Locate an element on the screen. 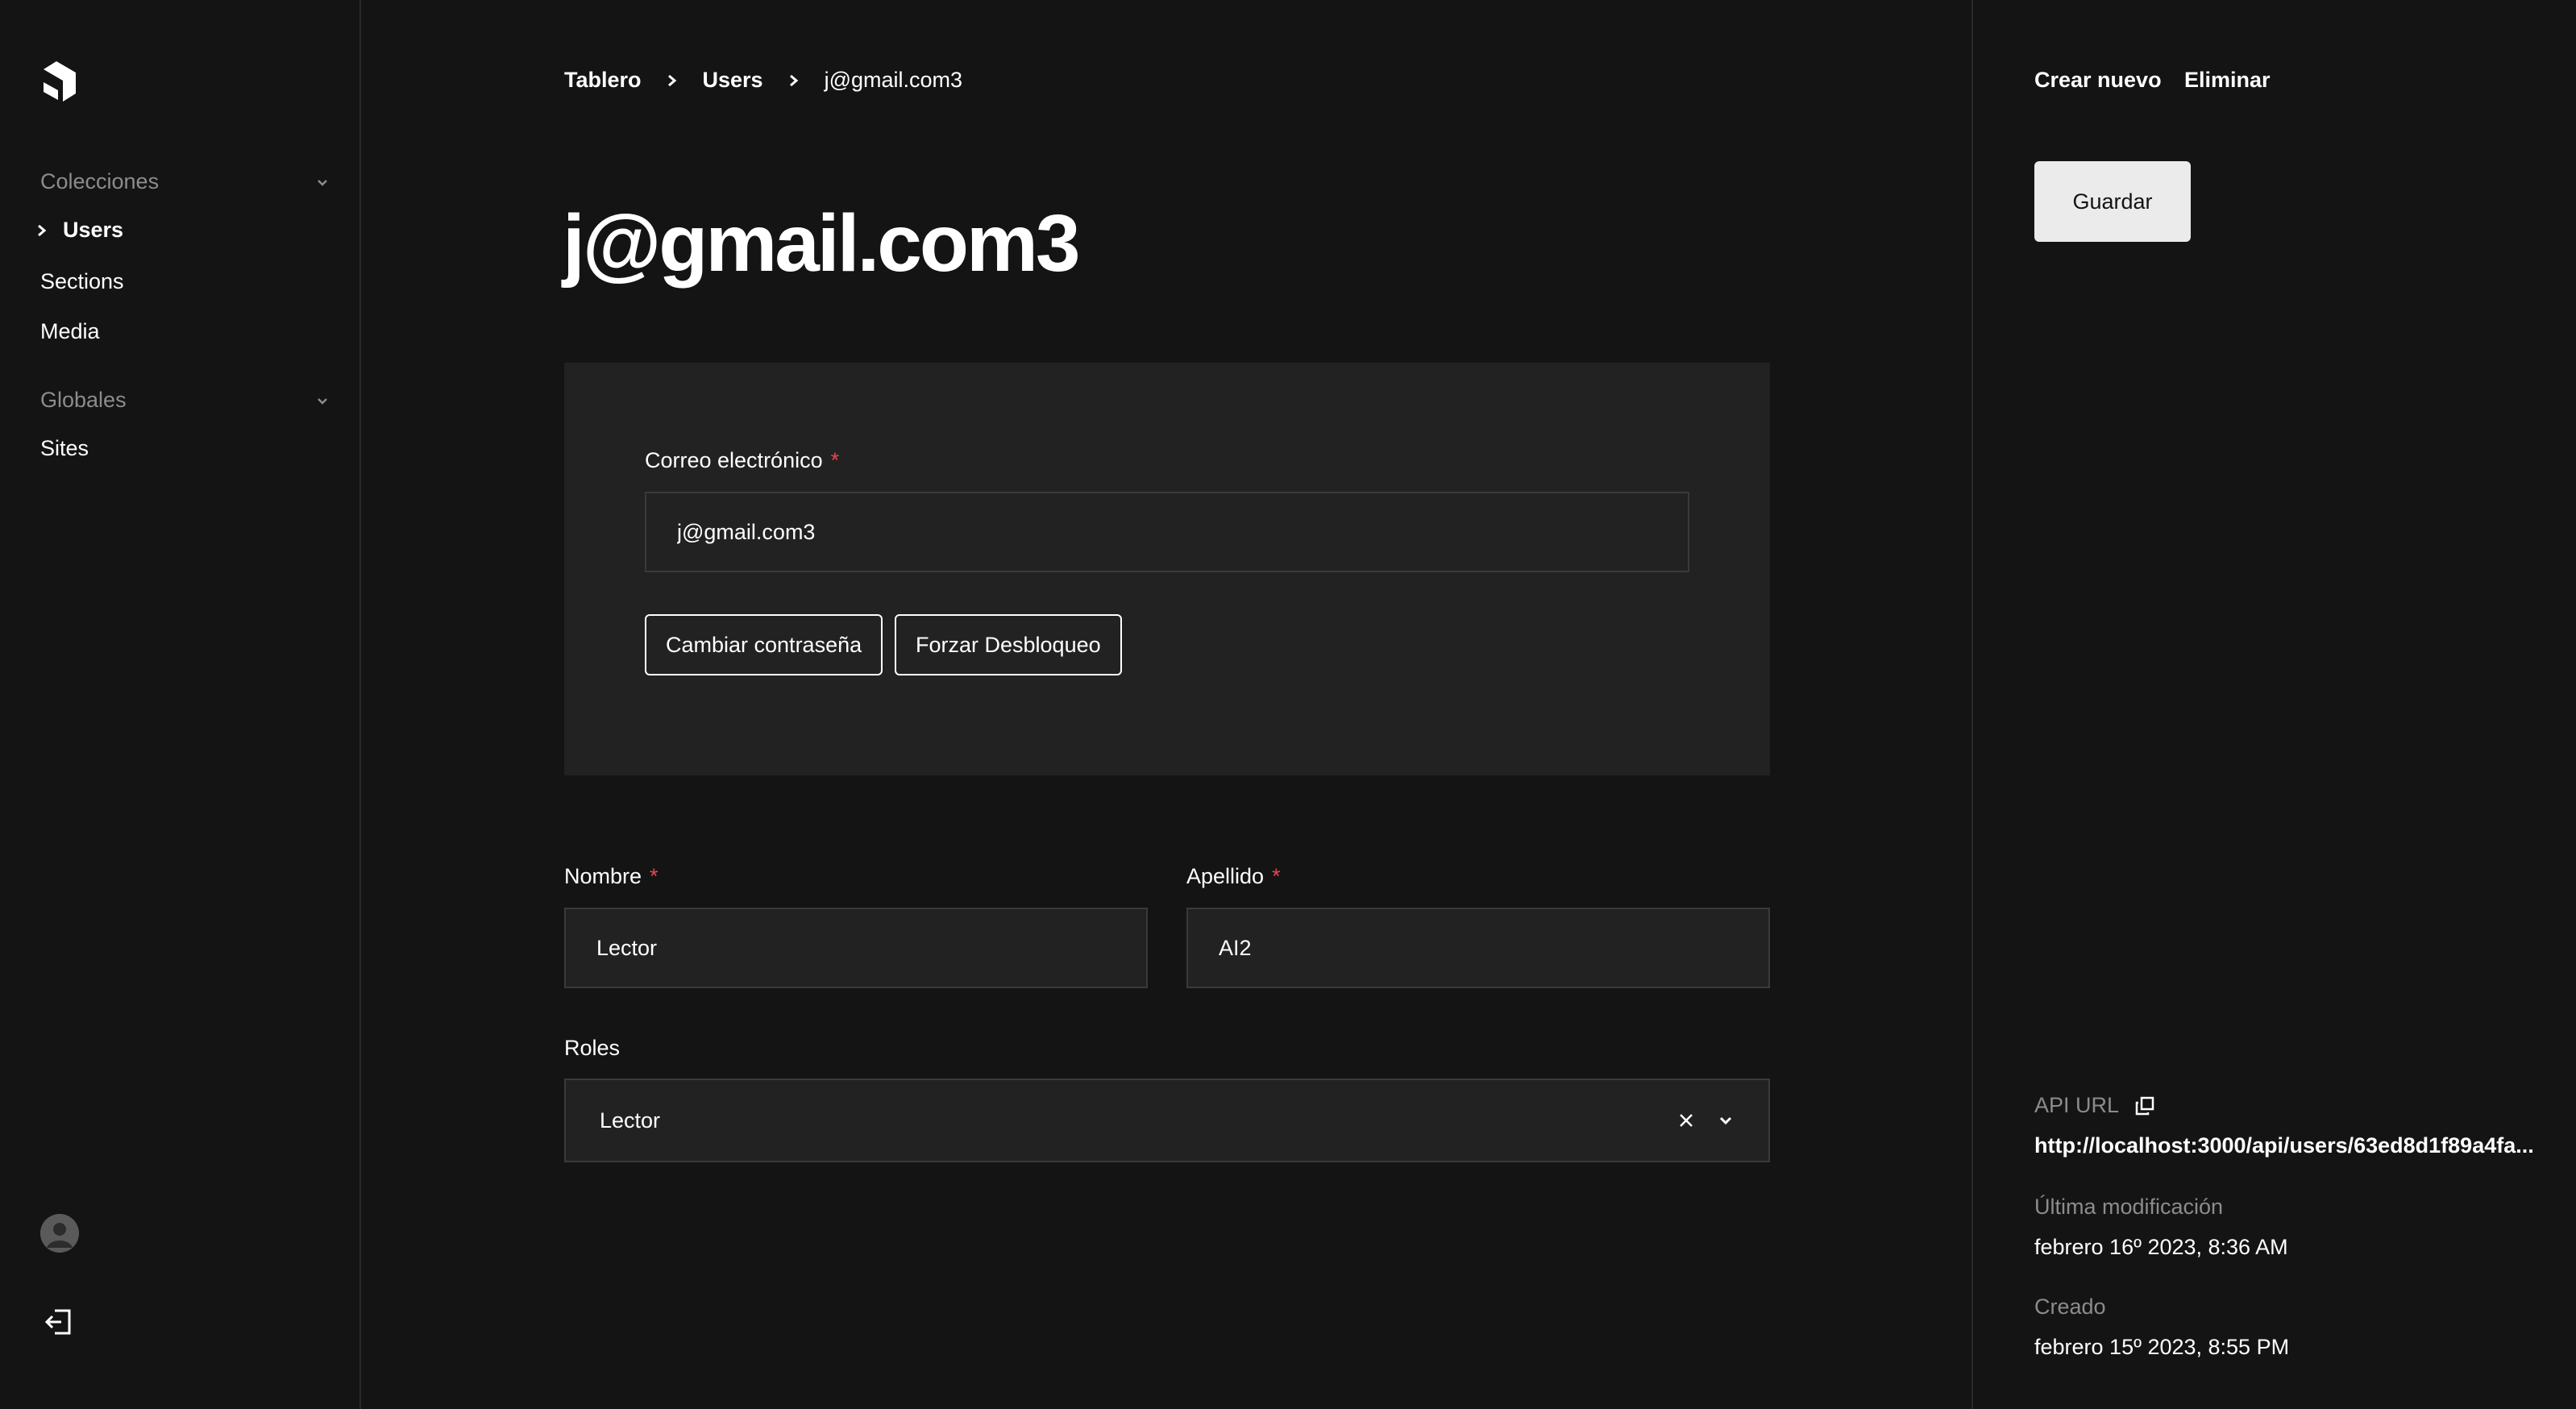 This screenshot has width=2576, height=1409. sidebar-item-label: Sections is located at coordinates (82, 281).